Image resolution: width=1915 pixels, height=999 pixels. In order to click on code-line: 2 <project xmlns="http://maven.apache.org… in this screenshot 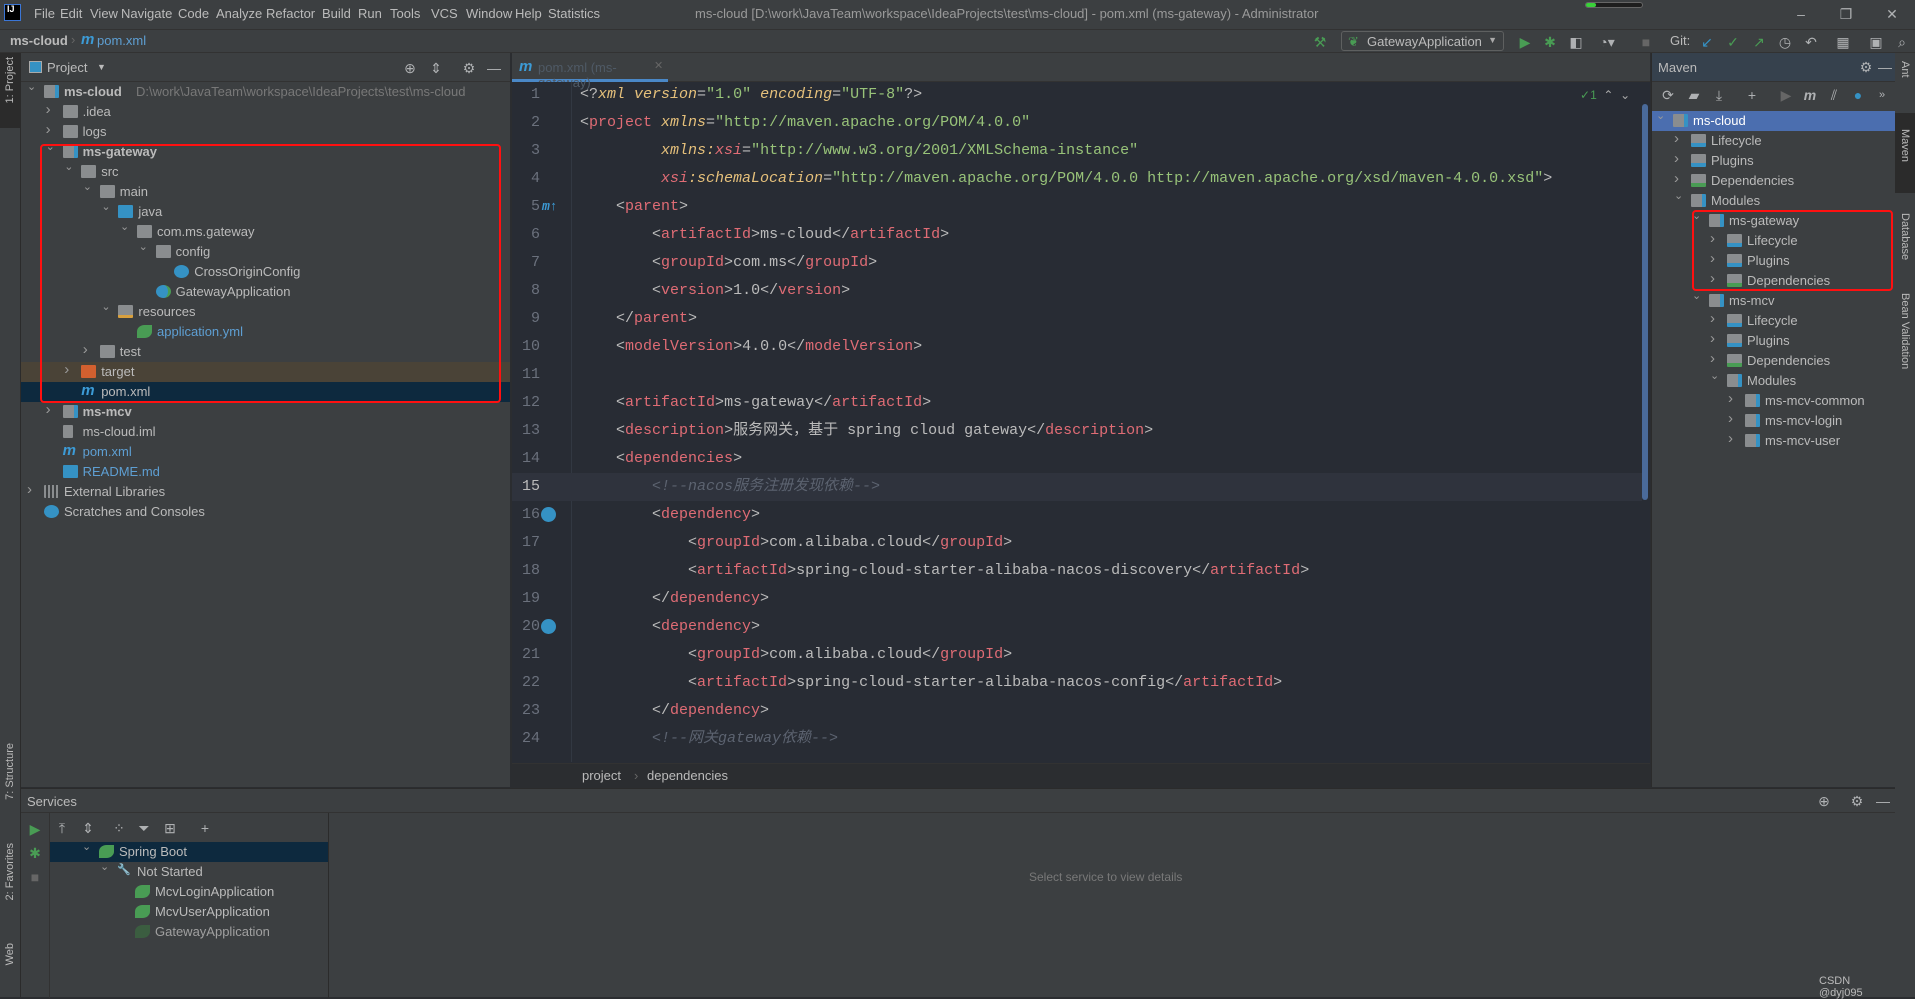, I will do `click(1077, 123)`.